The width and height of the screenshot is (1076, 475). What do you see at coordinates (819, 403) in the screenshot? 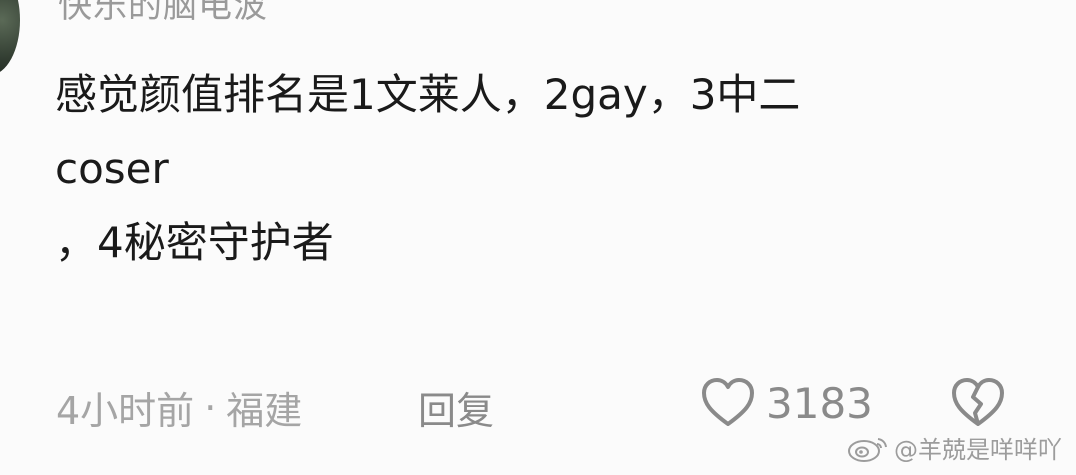
I see `like-count: 3183` at bounding box center [819, 403].